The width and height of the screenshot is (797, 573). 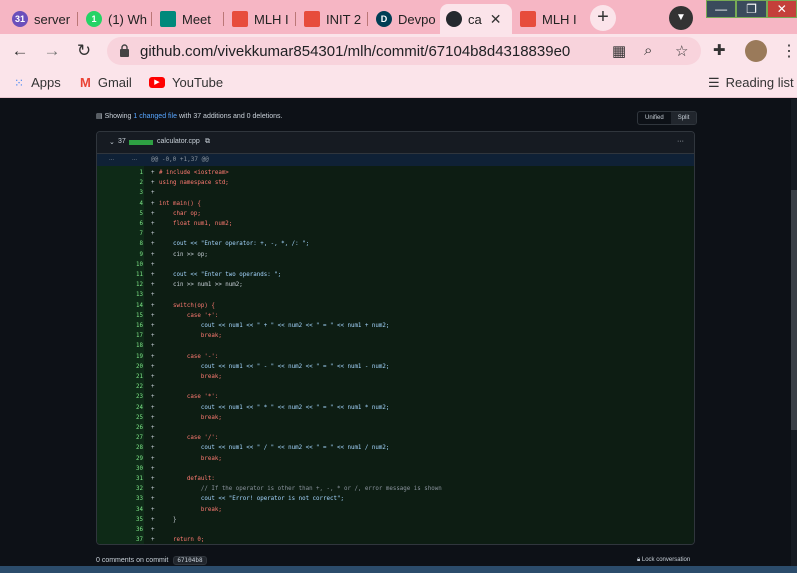 I want to click on code-line: 30 +, so click(x=395, y=469).